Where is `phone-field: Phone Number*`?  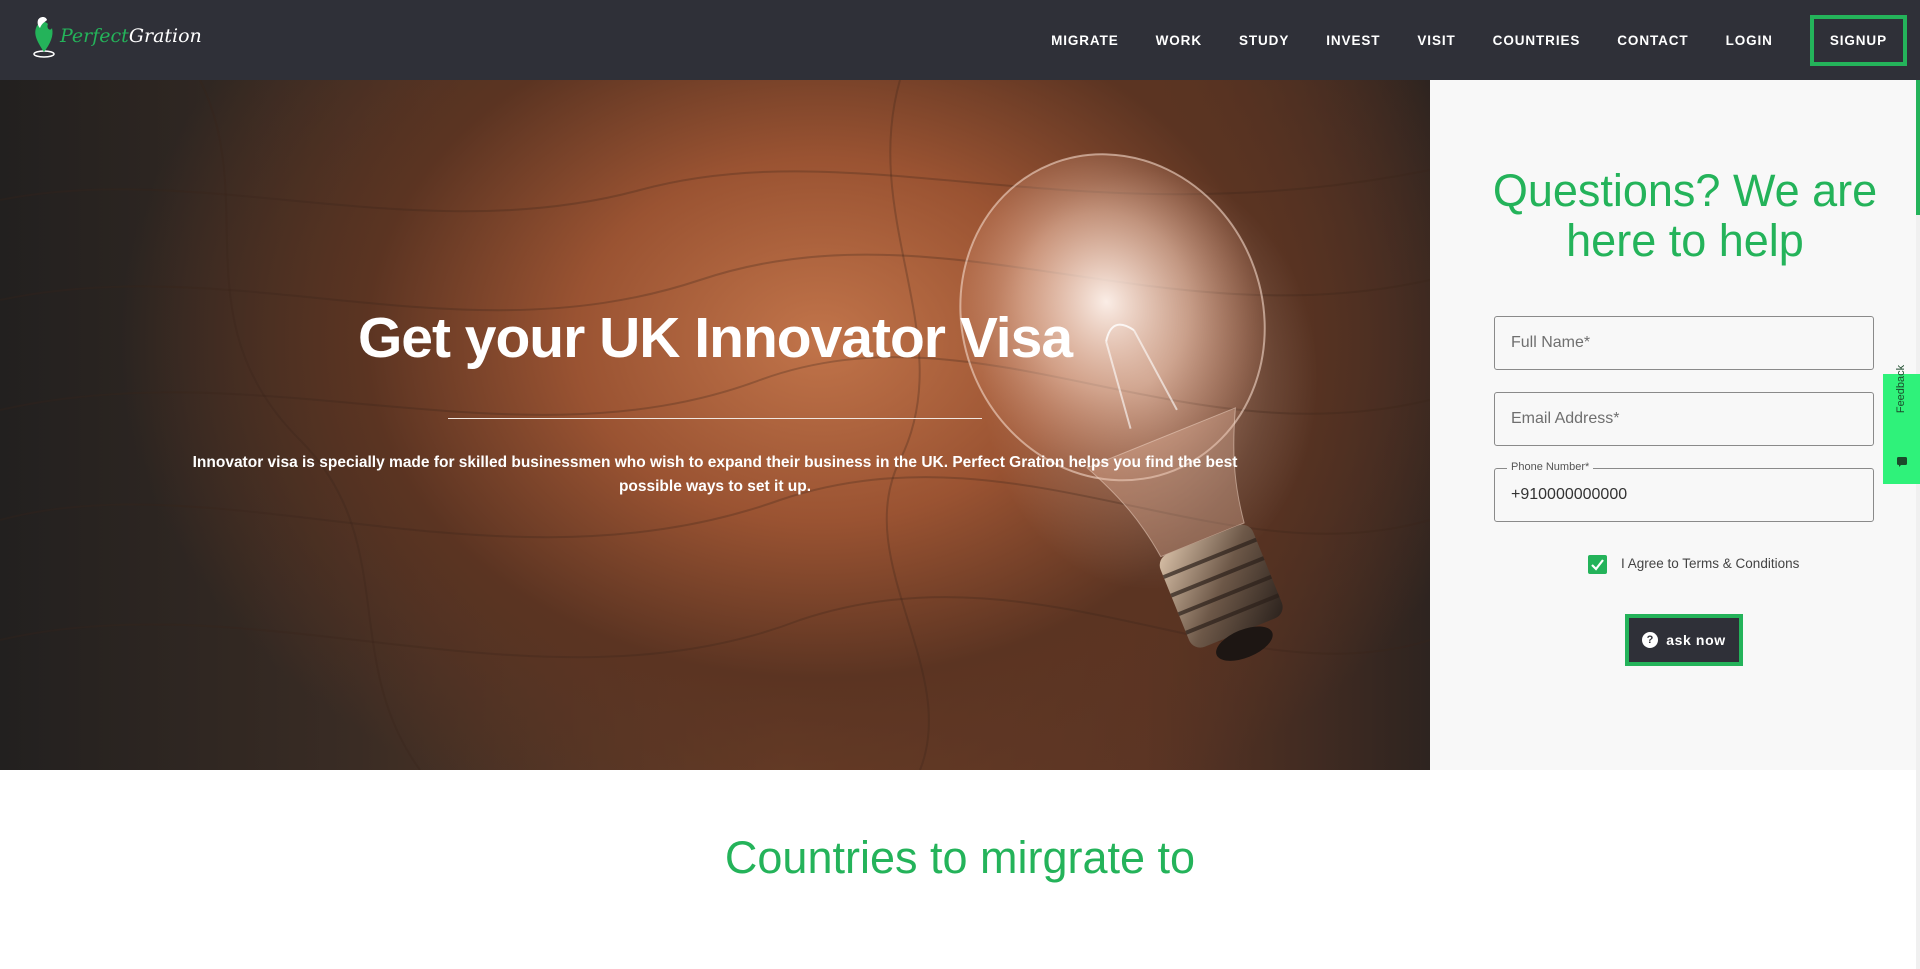 phone-field: Phone Number* is located at coordinates (1684, 491).